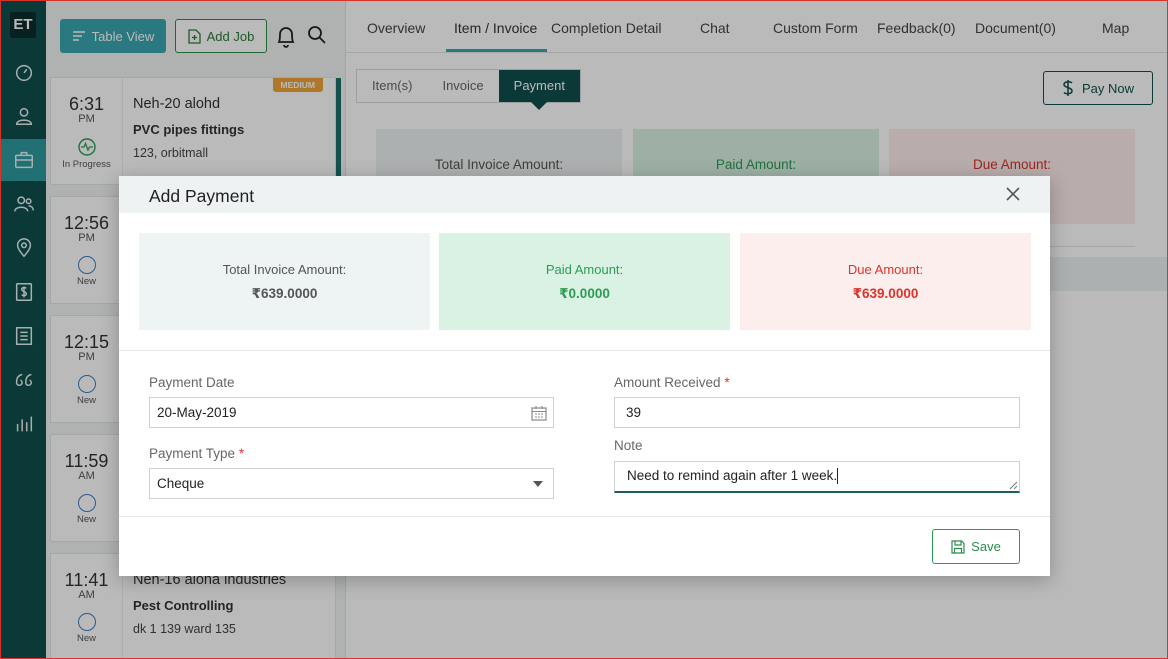 The image size is (1168, 659). I want to click on payment-type-select: Cheque, so click(351, 483).